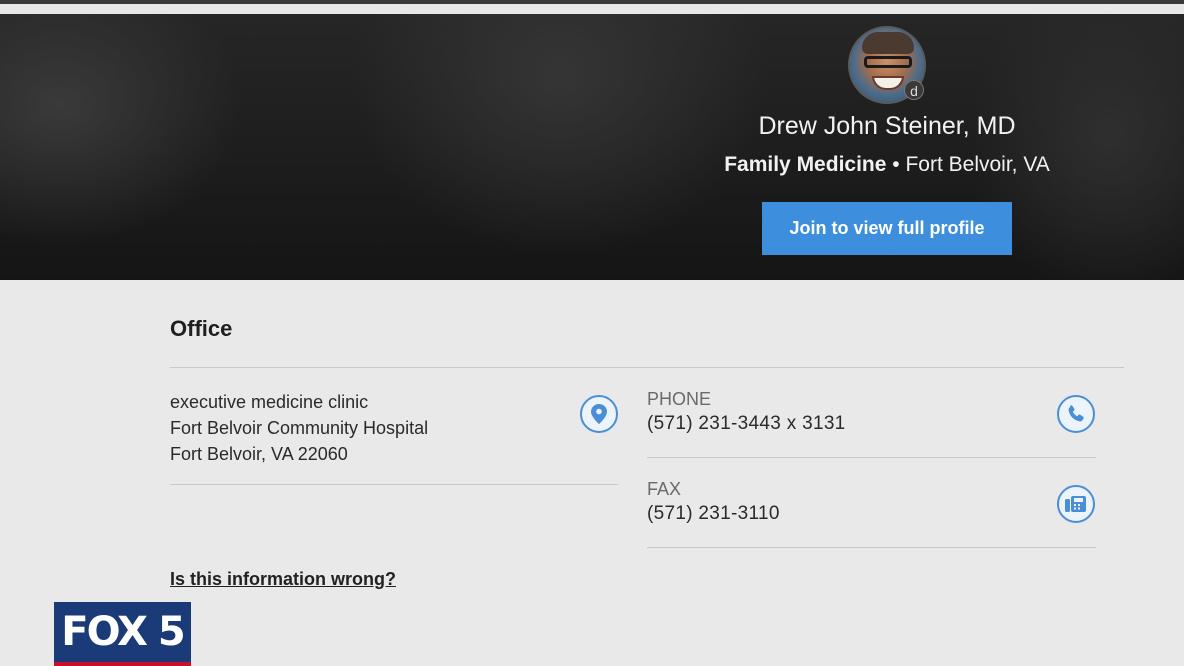  What do you see at coordinates (1076, 414) in the screenshot?
I see `phone-icon` at bounding box center [1076, 414].